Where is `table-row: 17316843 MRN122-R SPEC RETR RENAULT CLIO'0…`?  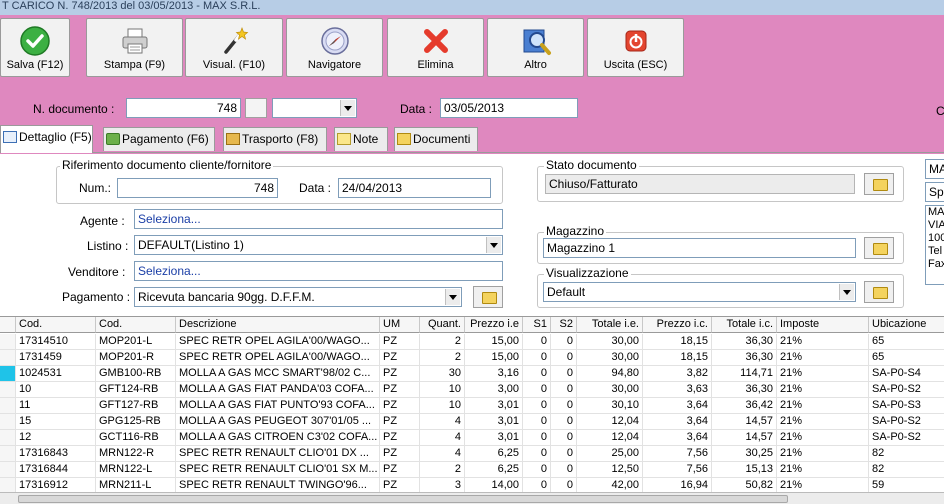
table-row: 17316843 MRN122-R SPEC RETR RENAULT CLIO'0… is located at coordinates (472, 454).